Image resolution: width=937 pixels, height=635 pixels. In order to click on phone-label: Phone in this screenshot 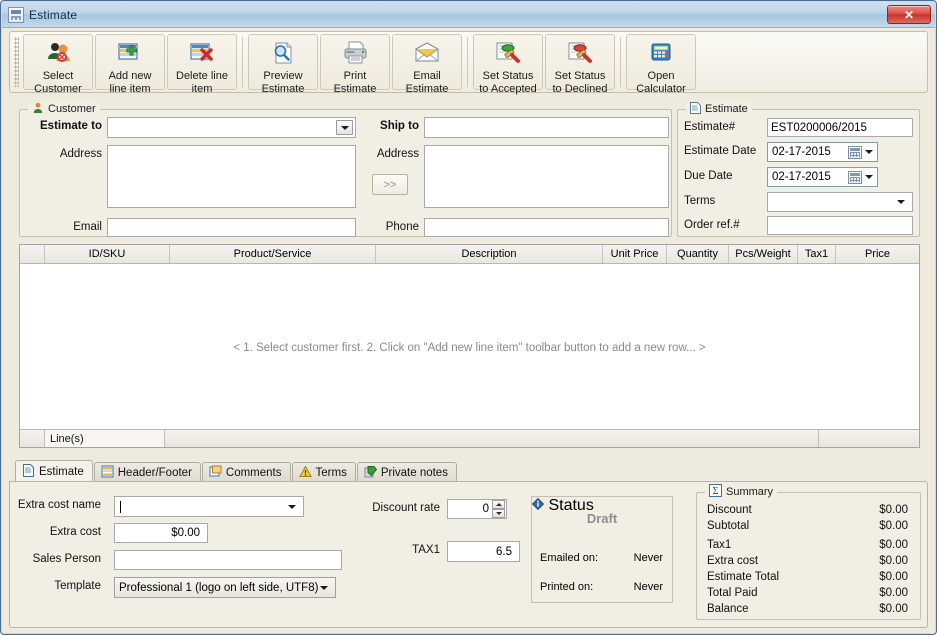, I will do `click(402, 227)`.